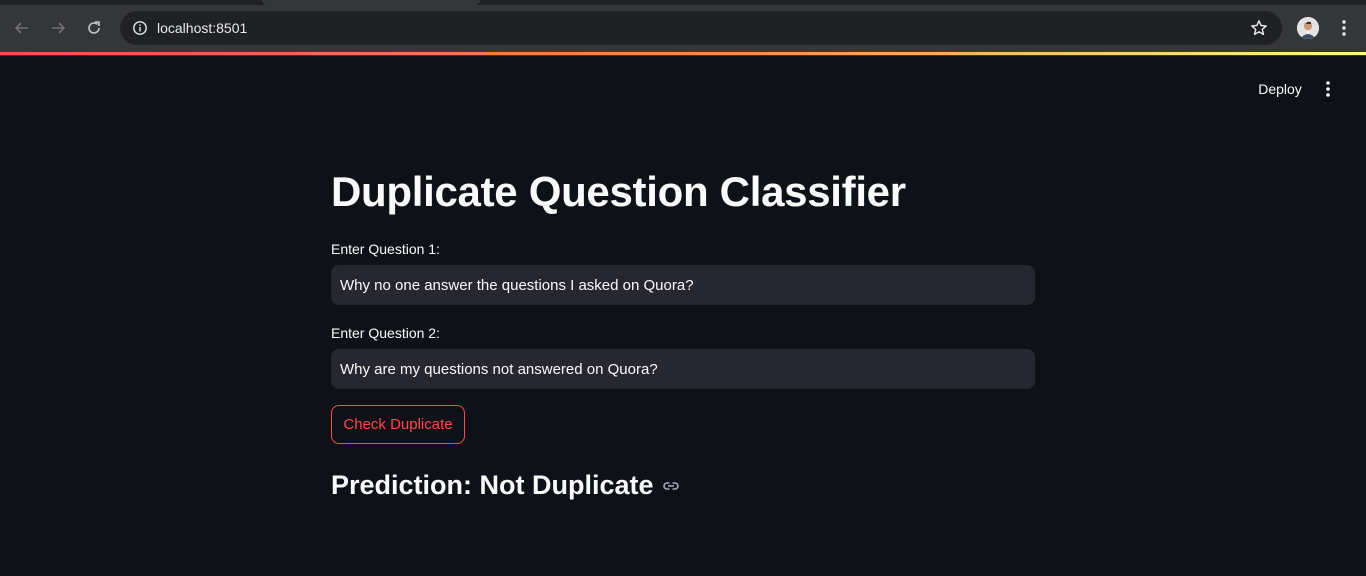 This screenshot has width=1366, height=576. I want to click on url-text: localhost:8501, so click(202, 28).